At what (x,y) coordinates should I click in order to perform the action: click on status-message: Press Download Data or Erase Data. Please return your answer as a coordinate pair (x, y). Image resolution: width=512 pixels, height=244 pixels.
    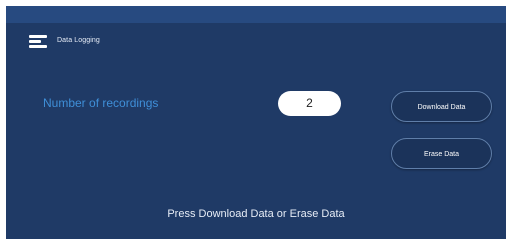
    Looking at the image, I should click on (256, 214).